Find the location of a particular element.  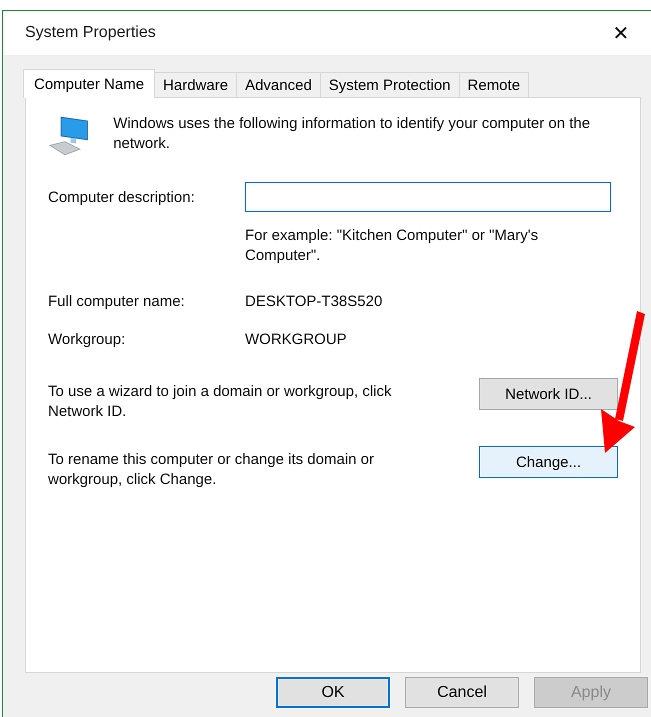

dialog-button: Cancel is located at coordinates (462, 692).